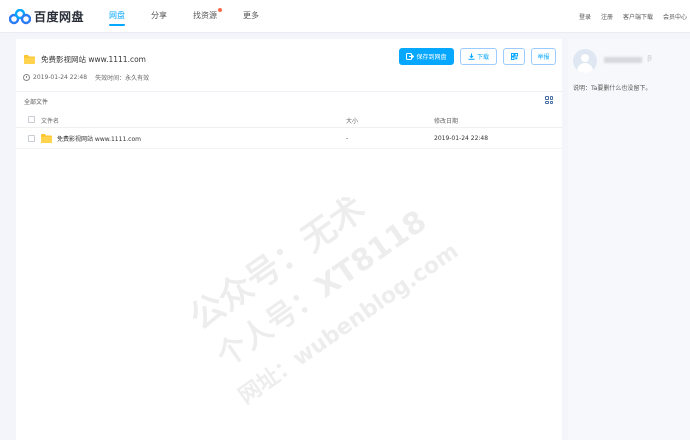 The height and width of the screenshot is (440, 690). What do you see at coordinates (345, 16) in the screenshot?
I see `top-navbar: 百度网盘 网盘 分享 找资源 更多 登录 注册 客户端下载 会员中心` at bounding box center [345, 16].